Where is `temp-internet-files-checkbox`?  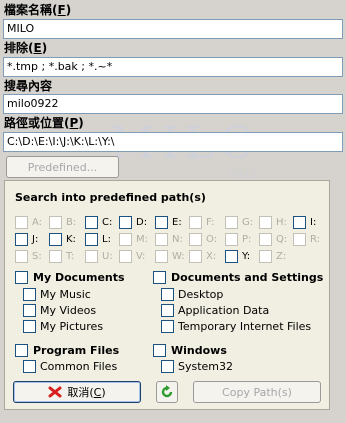
temp-internet-files-checkbox is located at coordinates (167, 326).